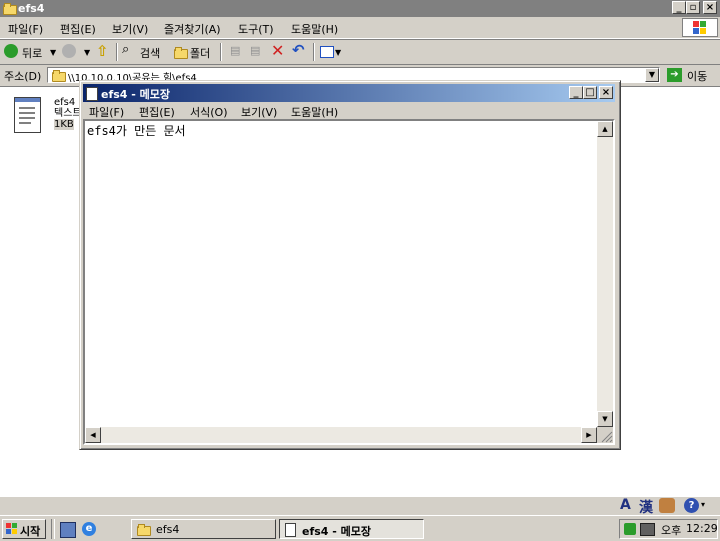 Image resolution: width=720 pixels, height=541 pixels. Describe the element at coordinates (630, 529) in the screenshot. I see `tray-app-icon` at that location.